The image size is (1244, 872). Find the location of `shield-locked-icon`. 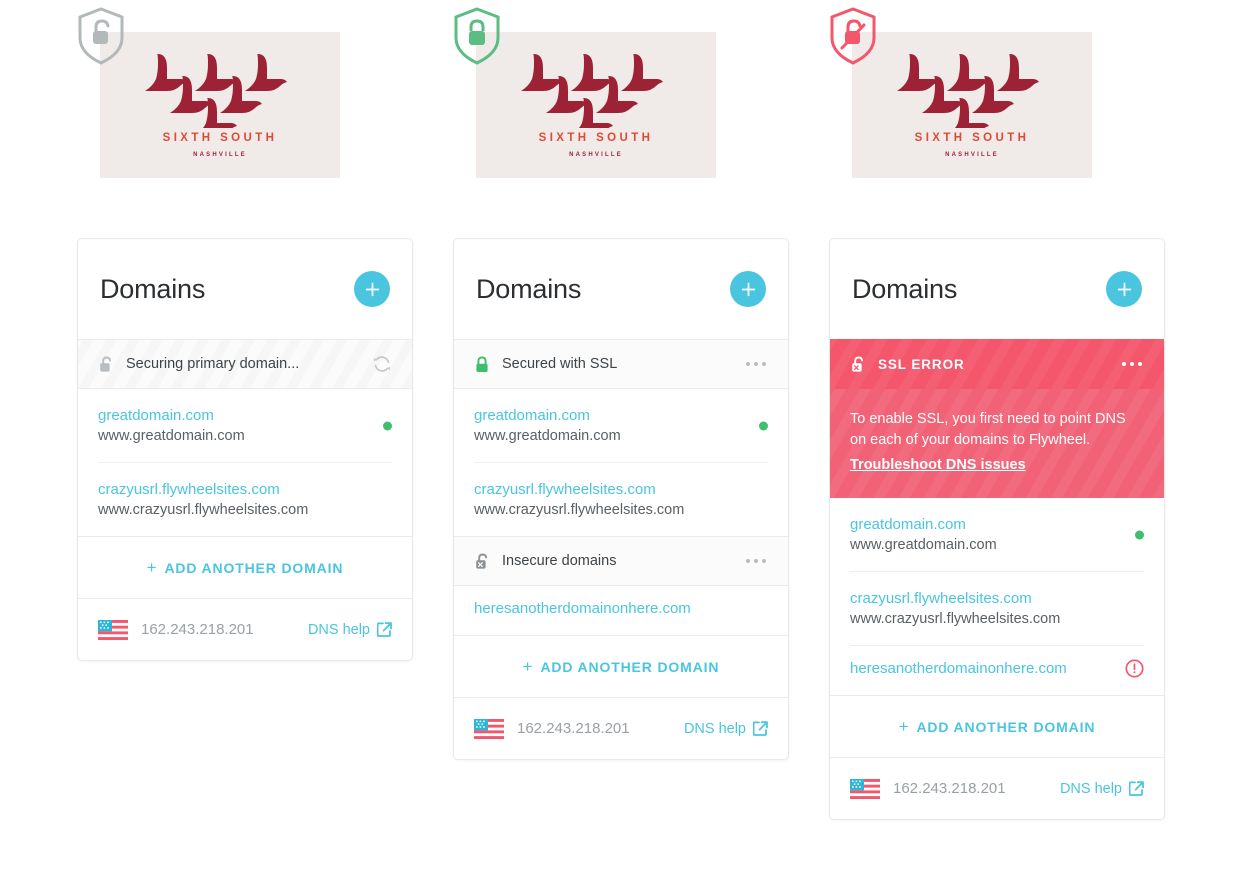

shield-locked-icon is located at coordinates (477, 36).